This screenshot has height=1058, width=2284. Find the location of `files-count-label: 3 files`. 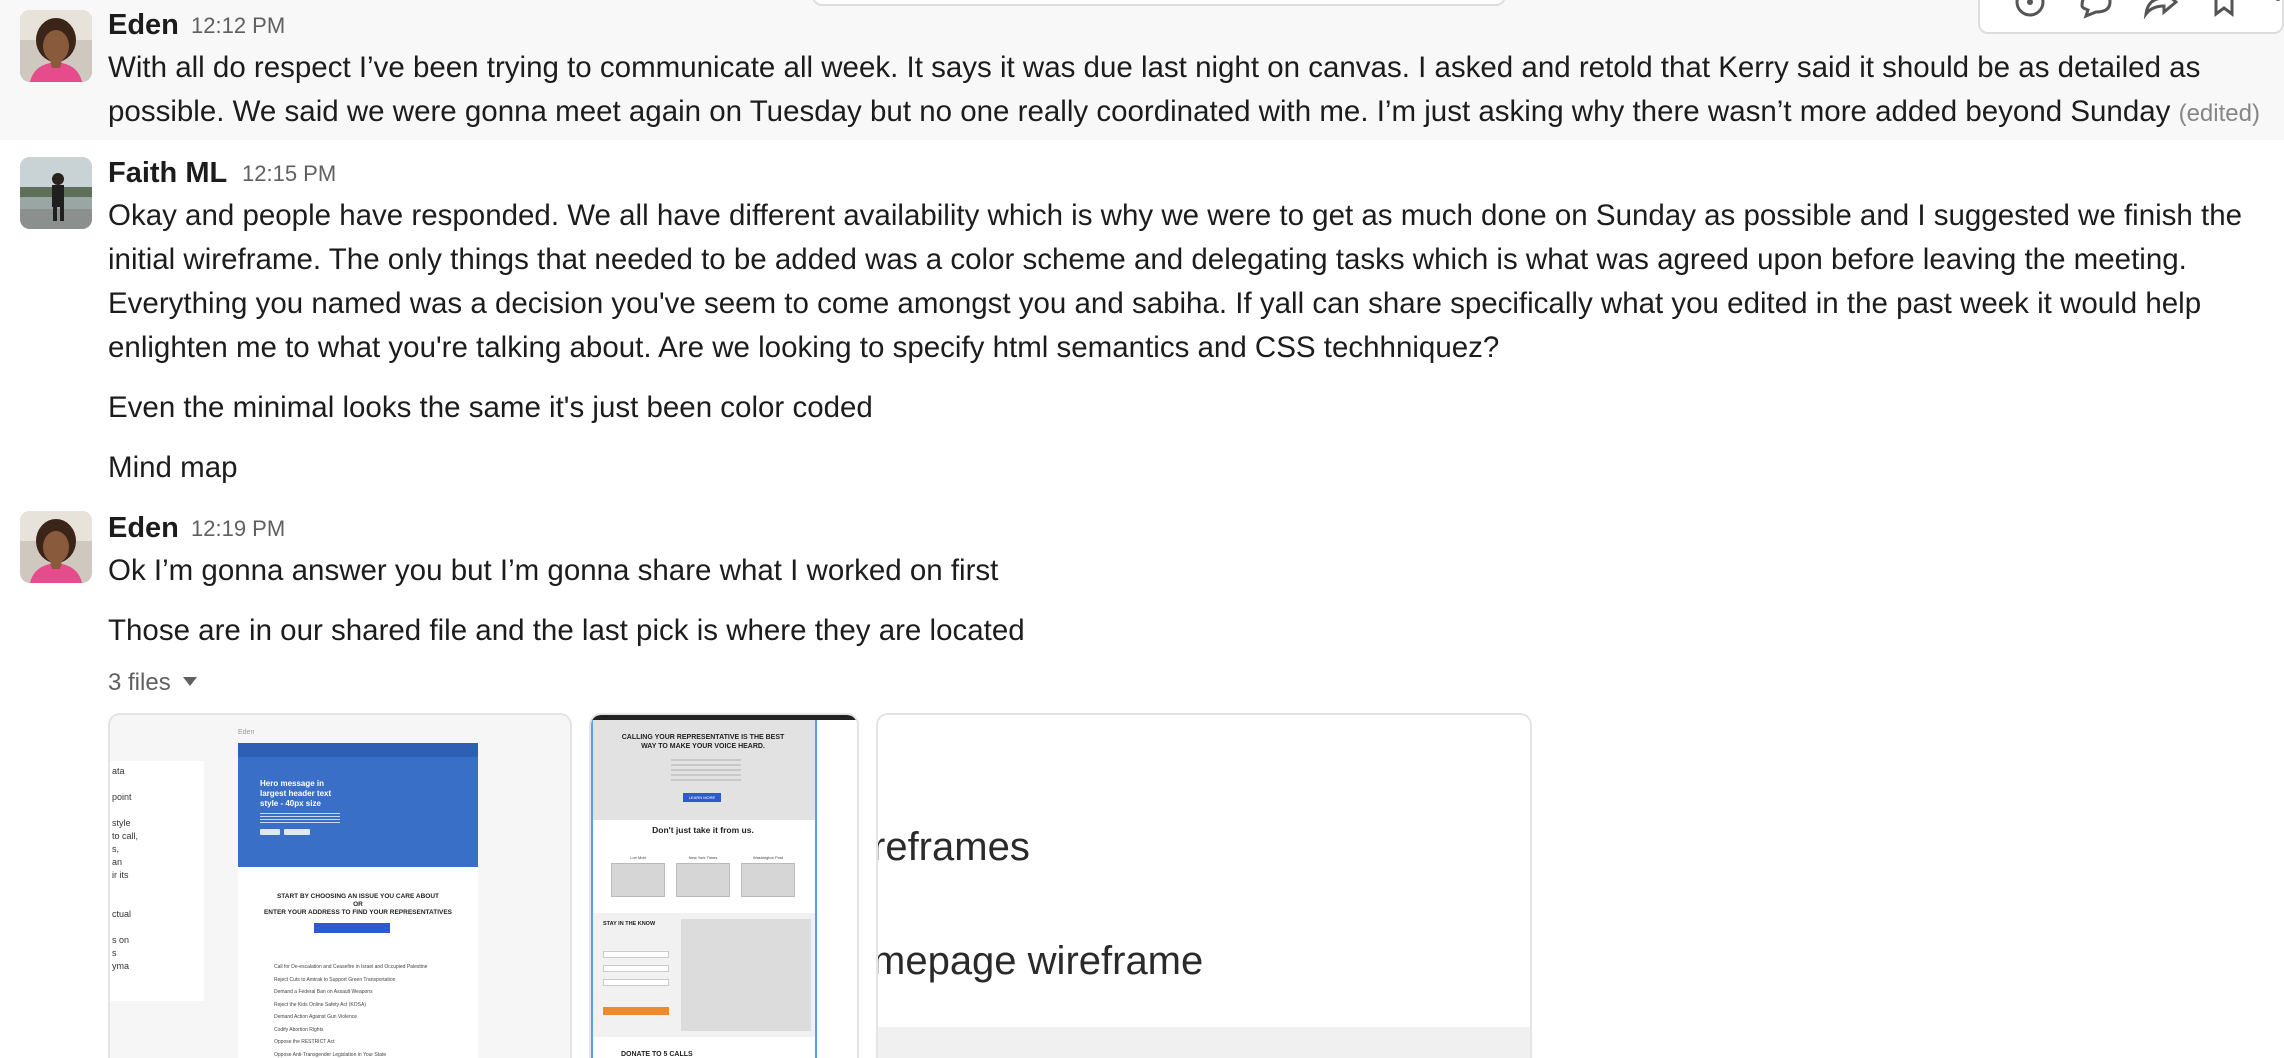

files-count-label: 3 files is located at coordinates (139, 682).